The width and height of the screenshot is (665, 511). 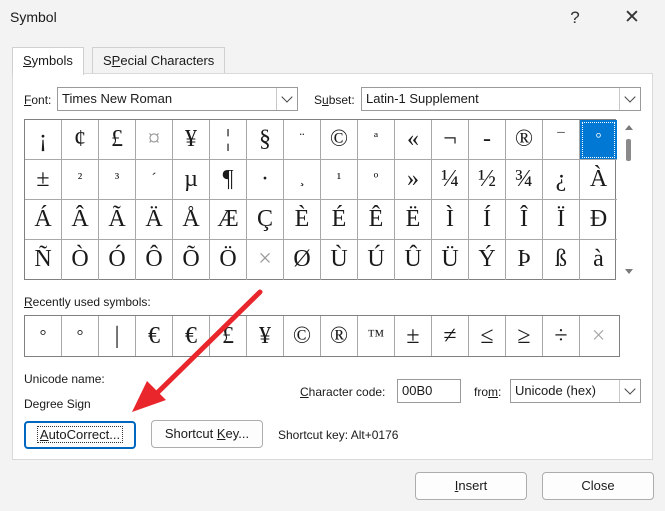 I want to click on symbol-cell: ¡, so click(x=43, y=140).